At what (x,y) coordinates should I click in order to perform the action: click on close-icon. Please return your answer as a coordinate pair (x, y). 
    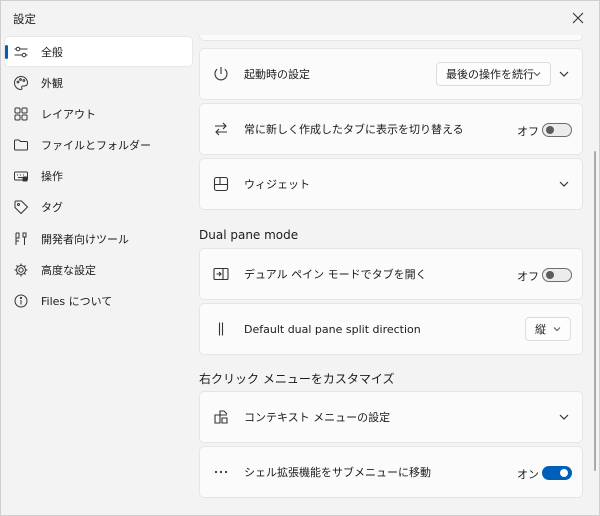
    Looking at the image, I should click on (578, 18).